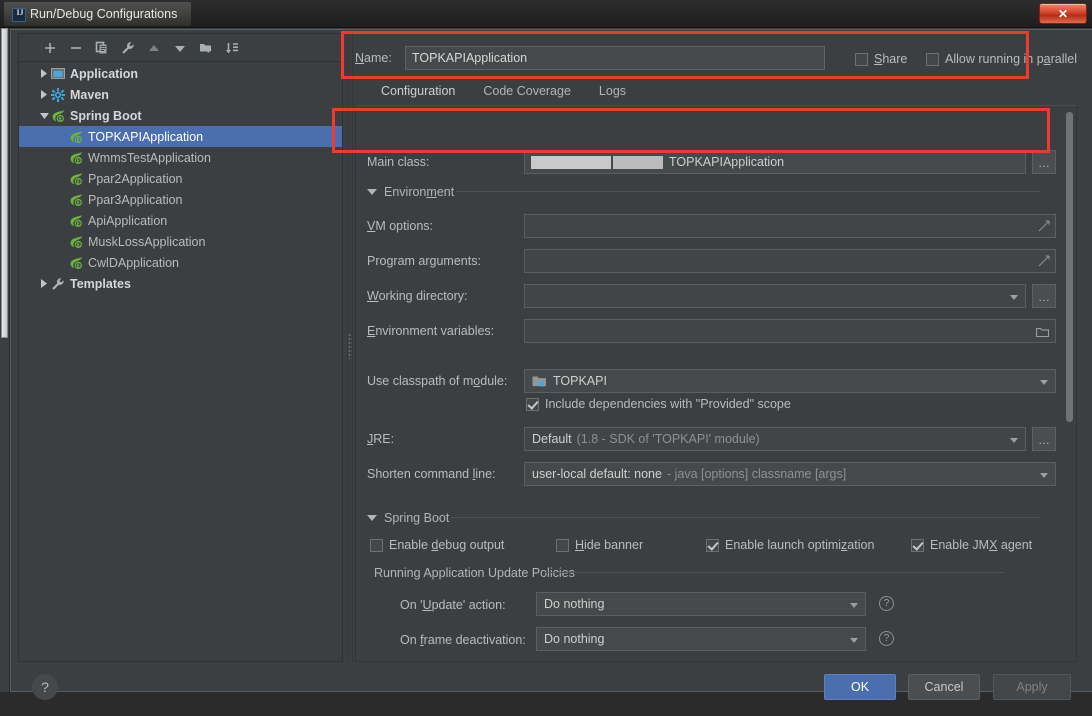 The height and width of the screenshot is (716, 1092). I want to click on share-label: Share, so click(891, 59).